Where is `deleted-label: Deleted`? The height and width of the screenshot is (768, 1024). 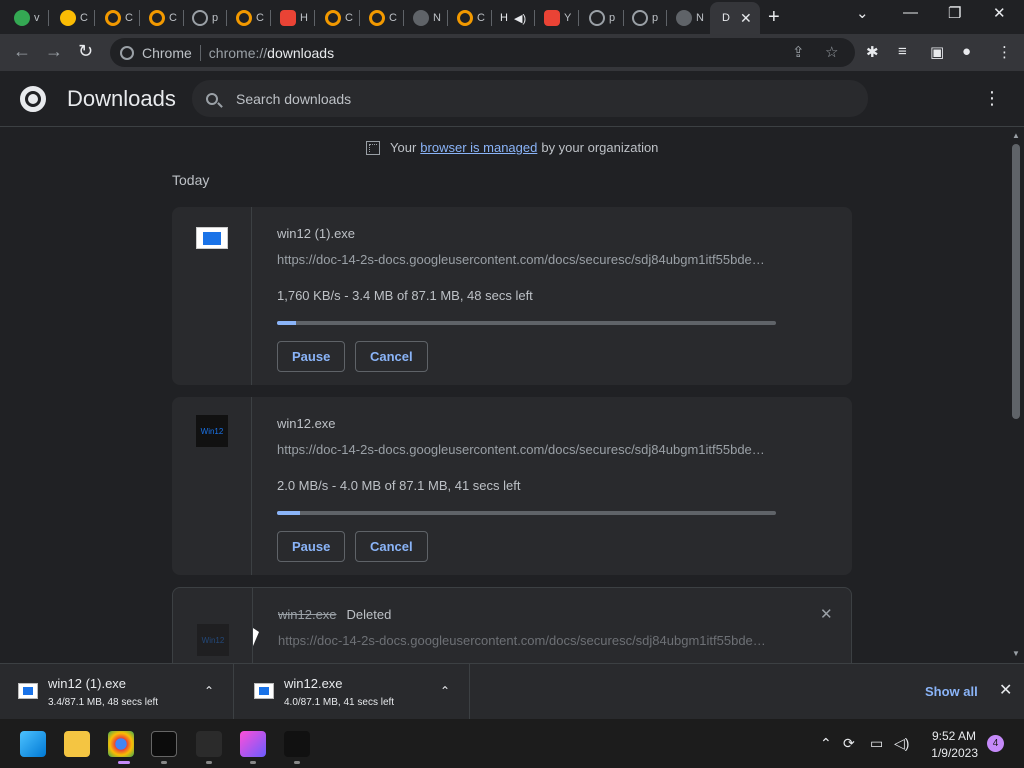
deleted-label: Deleted is located at coordinates (369, 614).